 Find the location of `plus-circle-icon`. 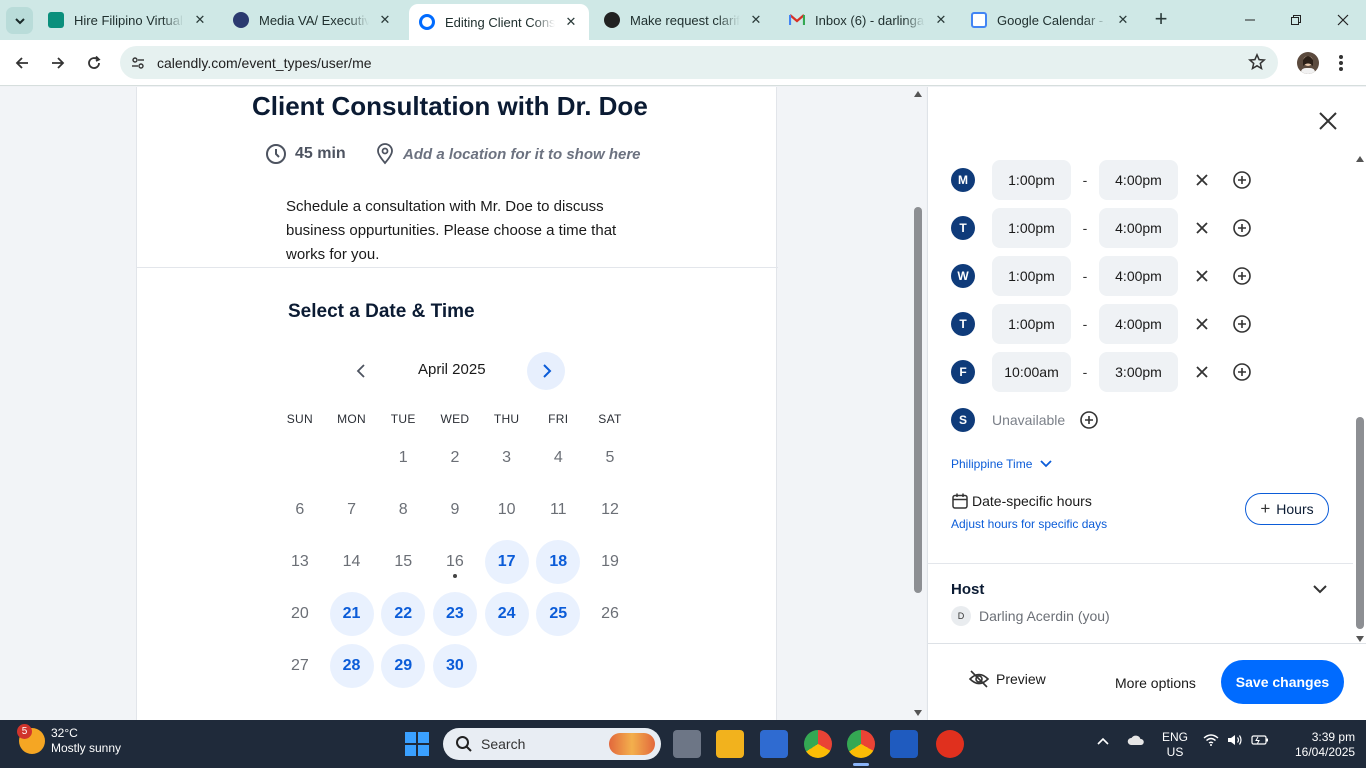

plus-circle-icon is located at coordinates (1242, 276).